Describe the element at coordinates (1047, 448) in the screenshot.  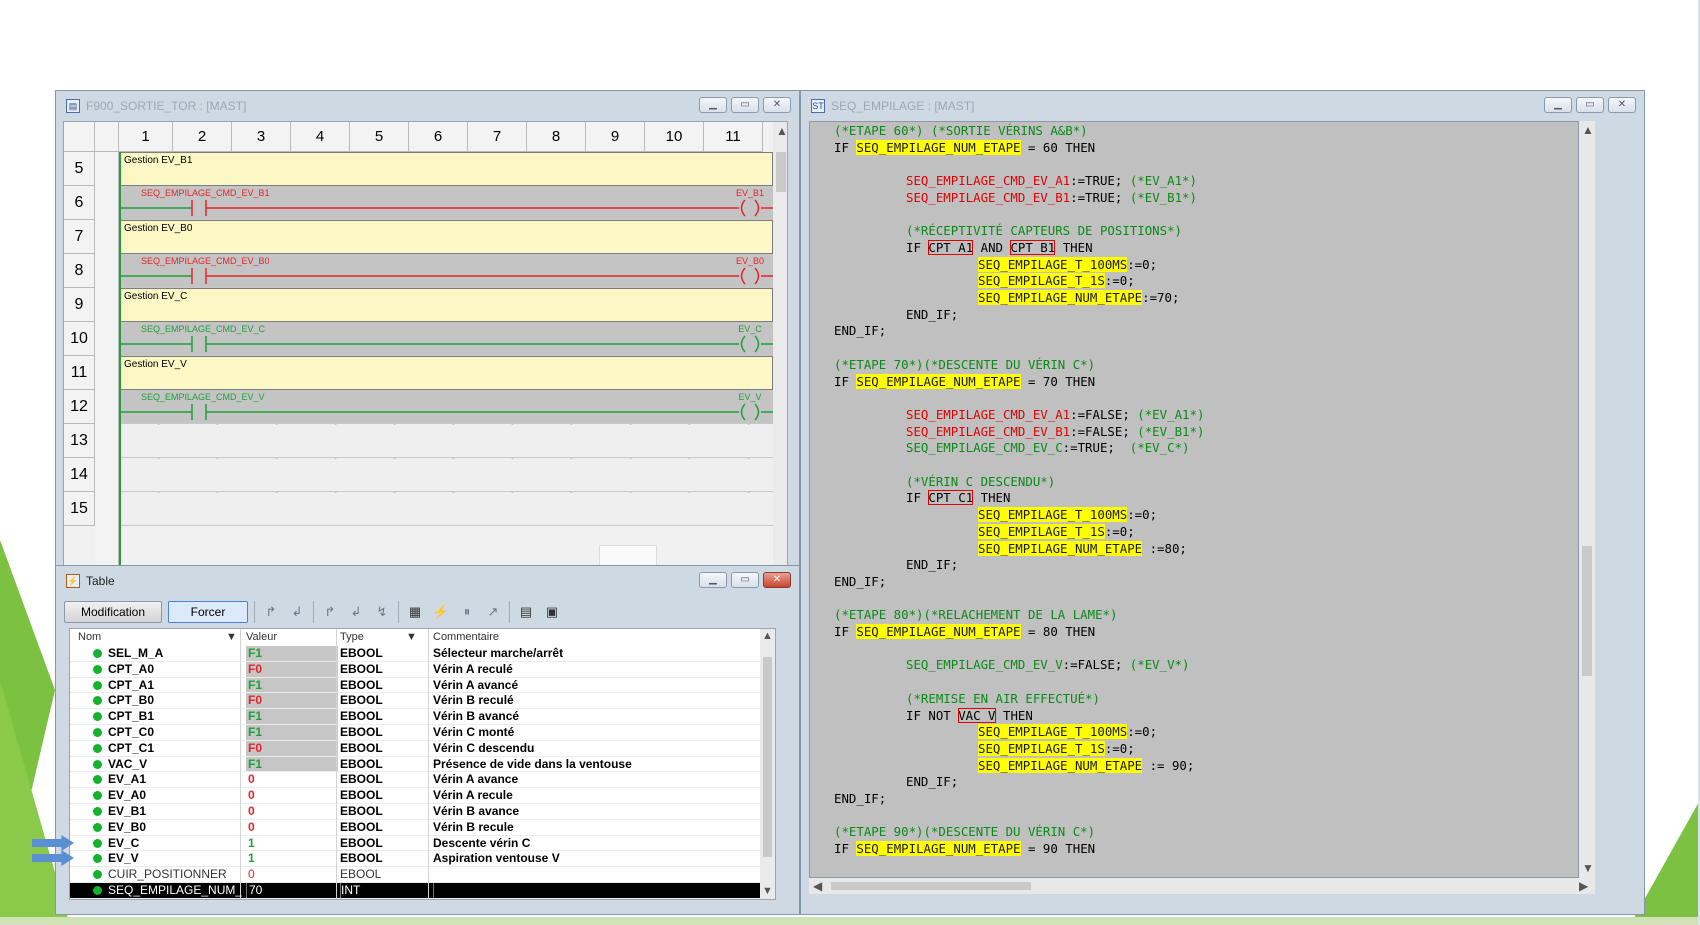
I see `code-line: SEQ_EMPILAGE_CMD_EV_C:=TRUE; (*EV_C*)` at that location.